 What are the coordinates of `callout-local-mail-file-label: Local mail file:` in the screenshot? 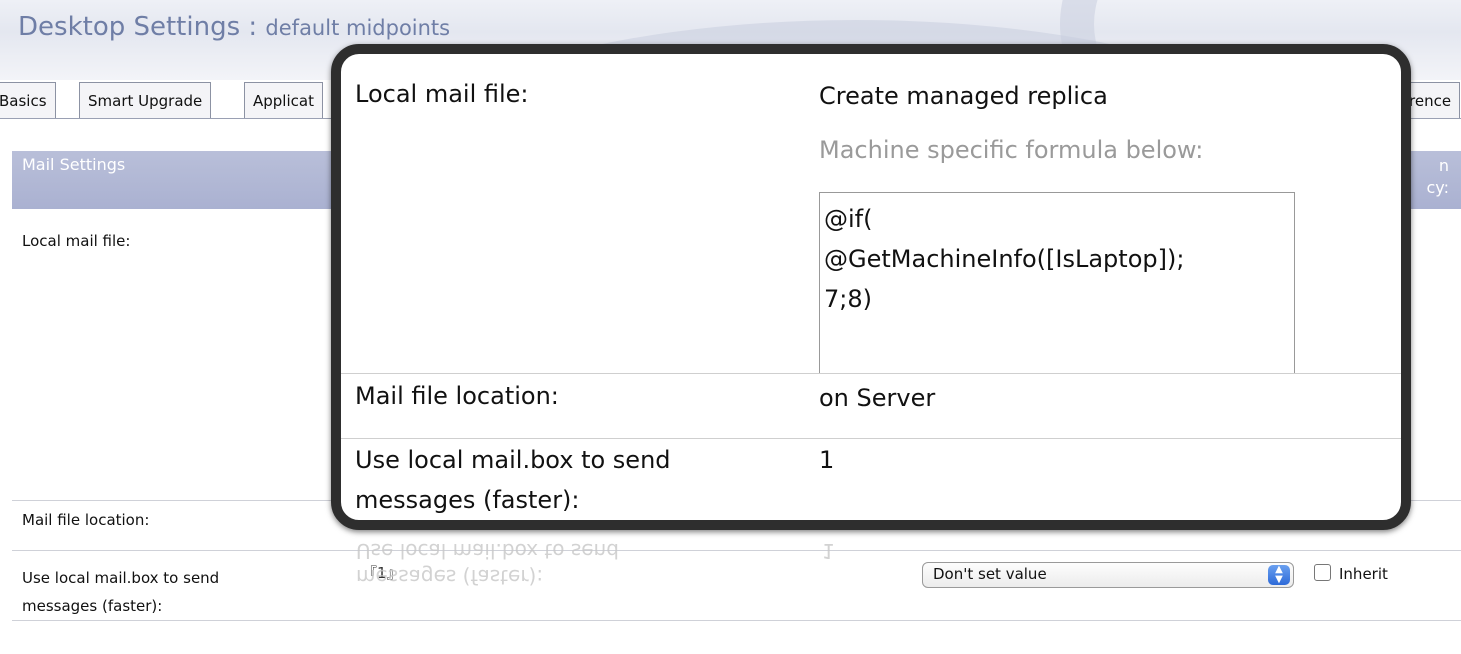 It's located at (442, 94).